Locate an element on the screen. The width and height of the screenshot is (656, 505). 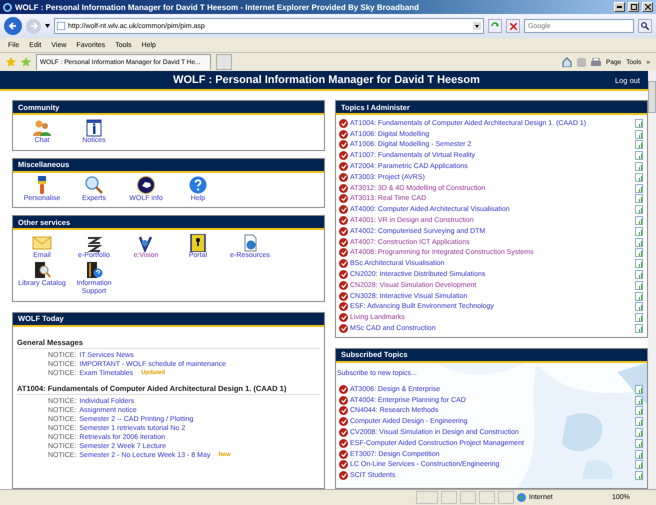
minimize-icon is located at coordinates (619, 7).